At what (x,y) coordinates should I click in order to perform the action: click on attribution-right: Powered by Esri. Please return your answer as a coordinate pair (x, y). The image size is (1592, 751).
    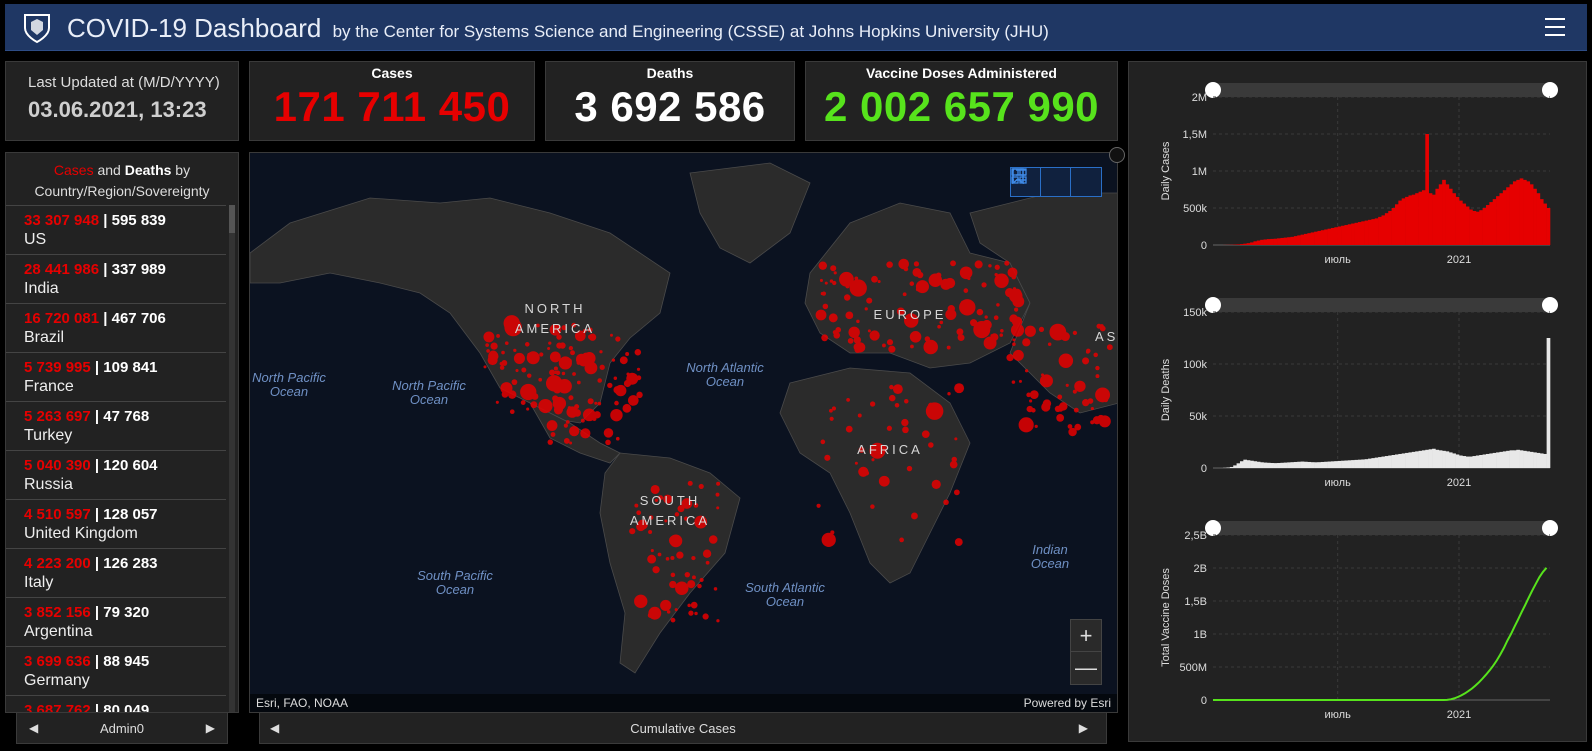
    Looking at the image, I should click on (1067, 703).